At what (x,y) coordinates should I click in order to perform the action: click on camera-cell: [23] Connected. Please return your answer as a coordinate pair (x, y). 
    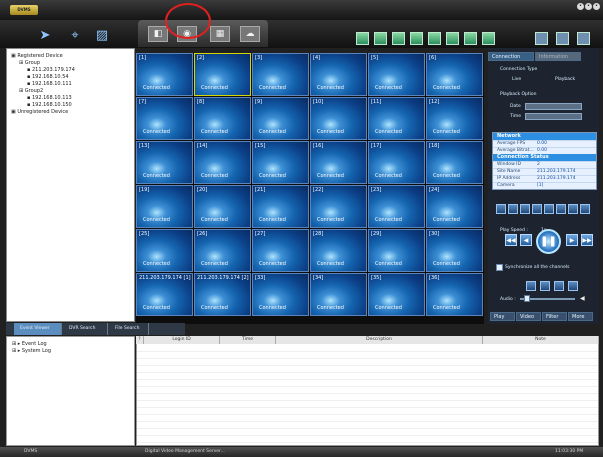
    Looking at the image, I should click on (396, 206).